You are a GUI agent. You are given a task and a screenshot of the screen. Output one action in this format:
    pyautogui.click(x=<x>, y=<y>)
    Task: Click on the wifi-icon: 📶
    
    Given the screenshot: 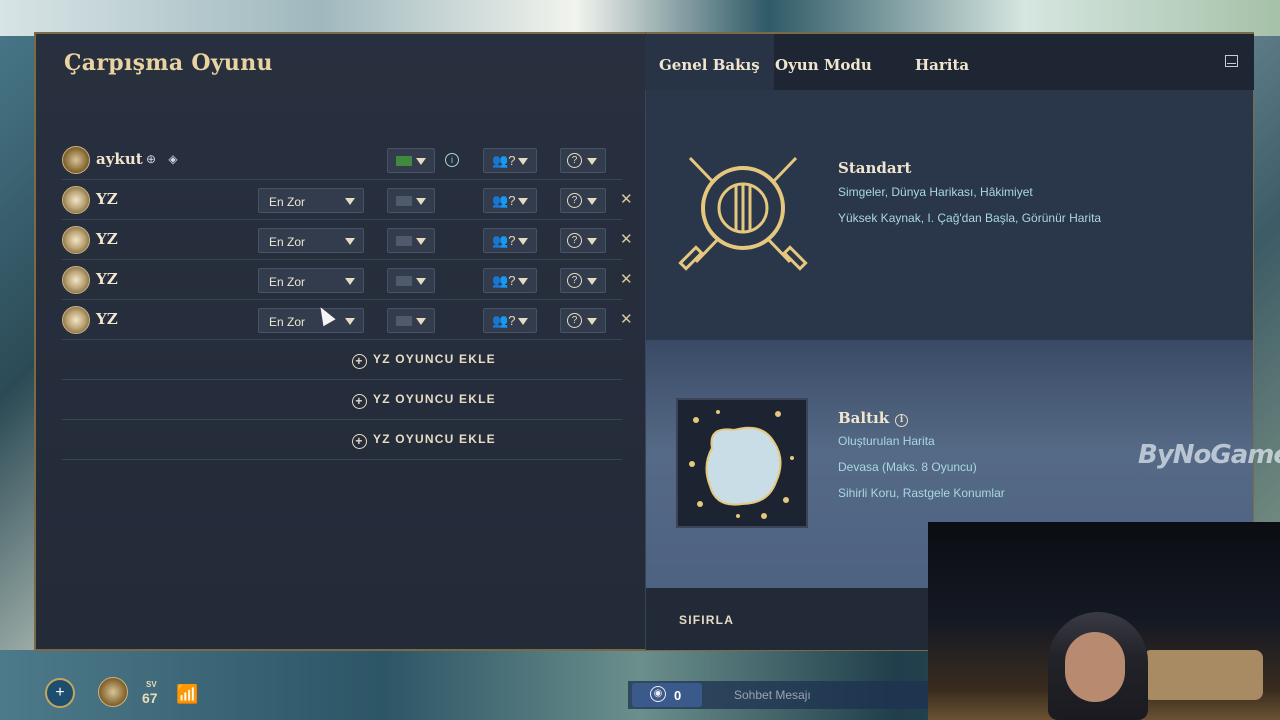 What is the action you would take?
    pyautogui.click(x=187, y=694)
    